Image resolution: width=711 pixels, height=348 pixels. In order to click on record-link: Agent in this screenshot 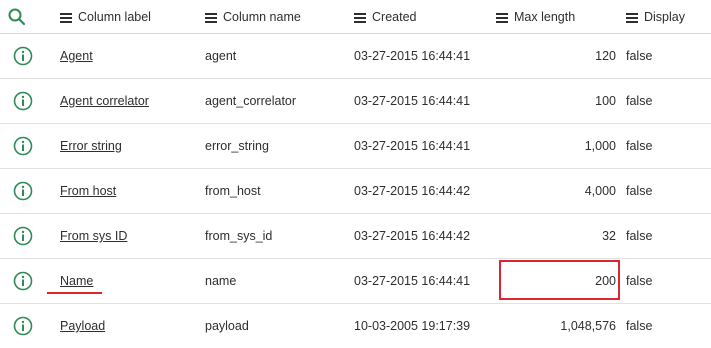, I will do `click(76, 56)`.